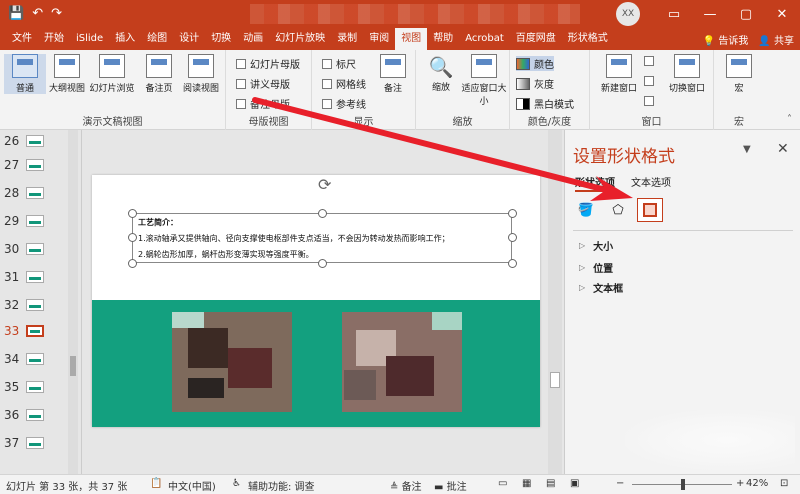 This screenshot has width=800, height=494. Describe the element at coordinates (268, 63) in the screenshot. I see `slide-master-button: 幻灯片母版` at that location.